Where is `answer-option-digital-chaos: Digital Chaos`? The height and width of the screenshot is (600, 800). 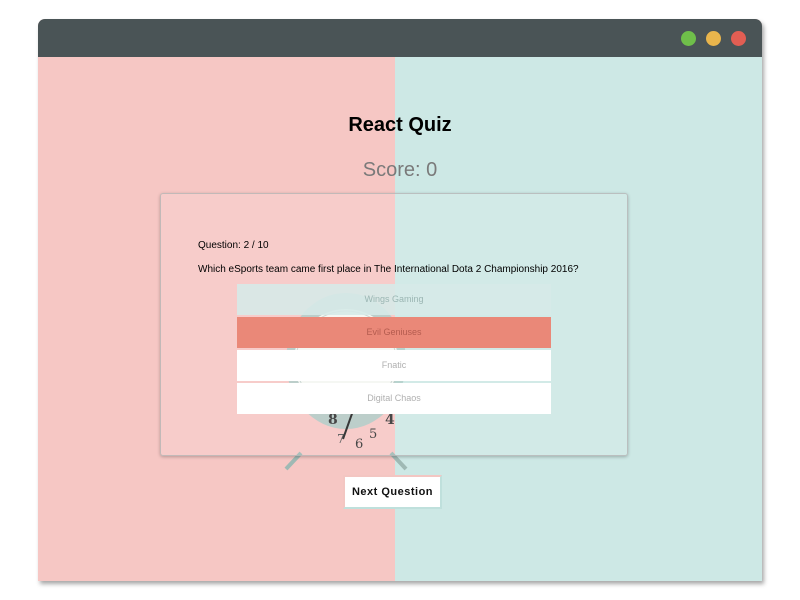
answer-option-digital-chaos: Digital Chaos is located at coordinates (394, 398).